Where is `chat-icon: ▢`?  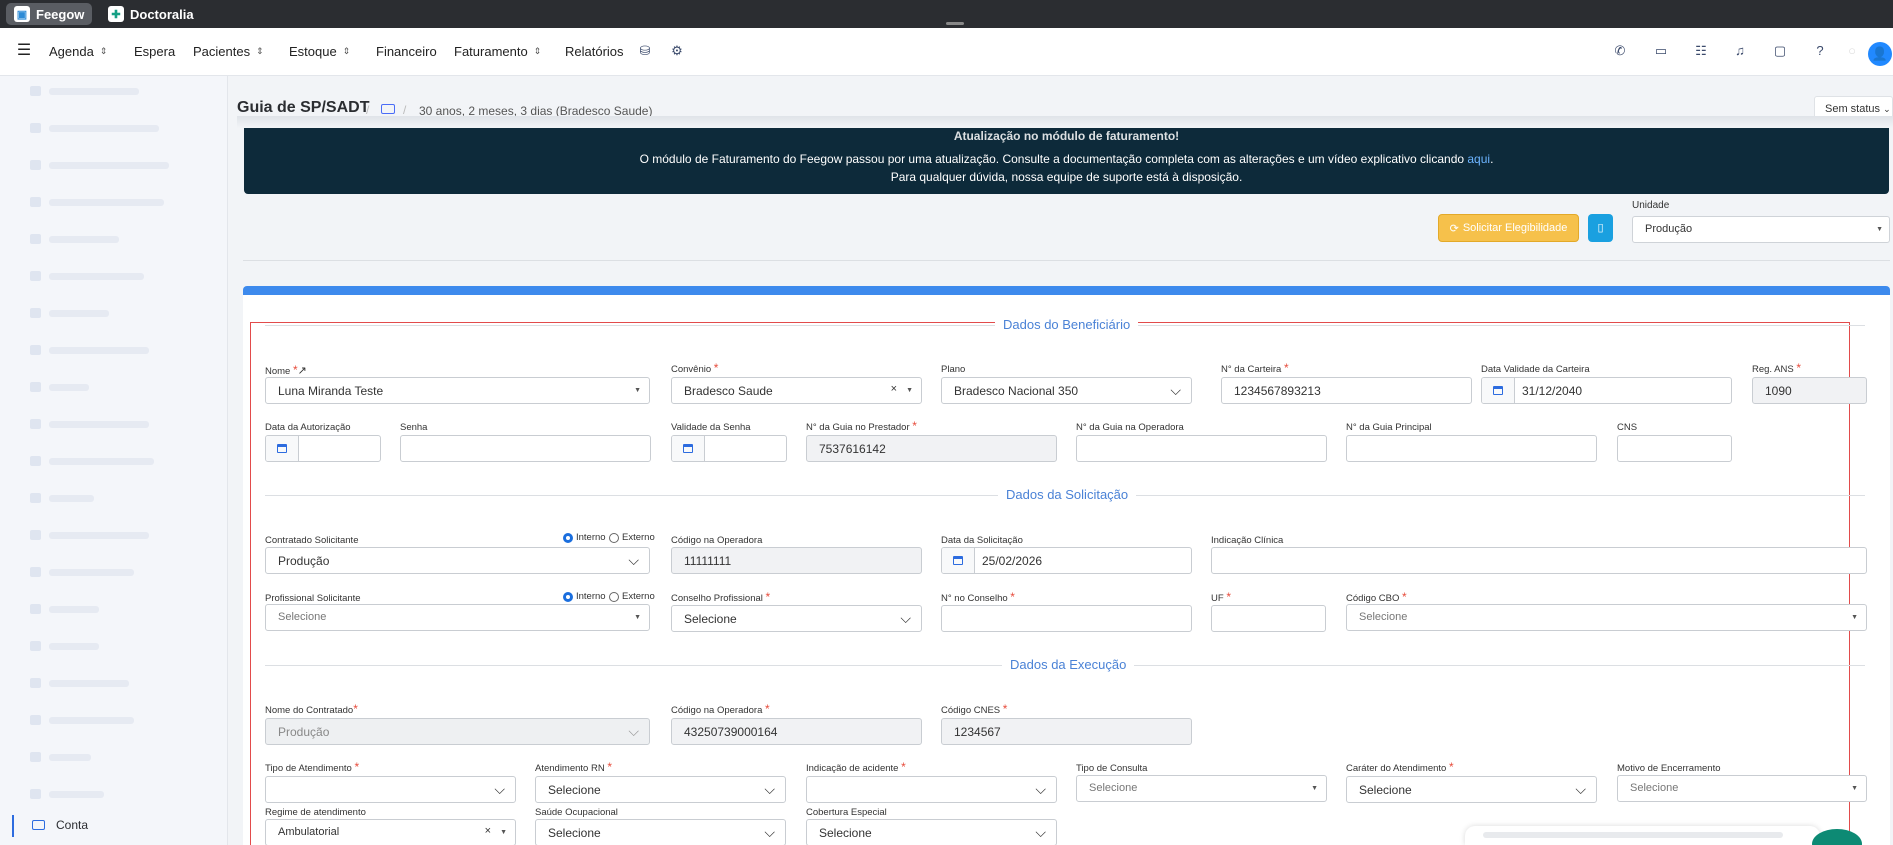 chat-icon: ▢ is located at coordinates (1780, 51).